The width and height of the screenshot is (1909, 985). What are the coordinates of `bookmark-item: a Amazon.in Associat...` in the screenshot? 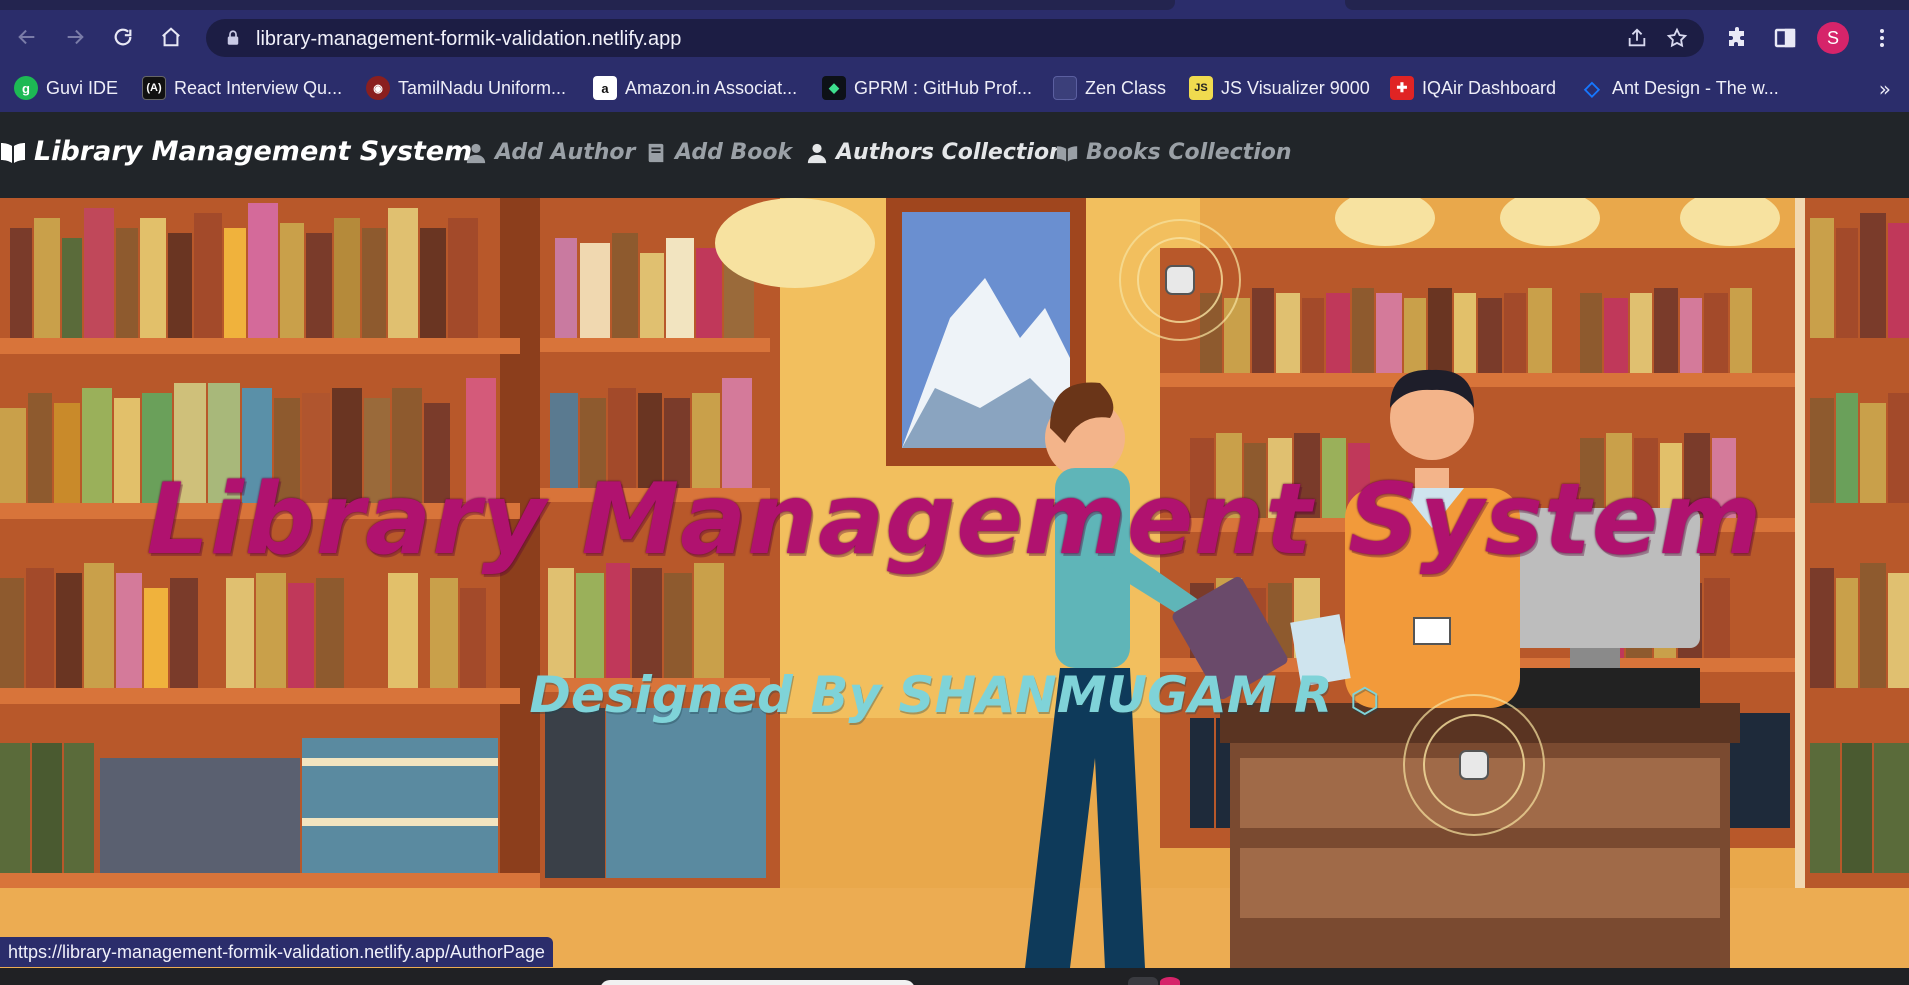 It's located at (695, 88).